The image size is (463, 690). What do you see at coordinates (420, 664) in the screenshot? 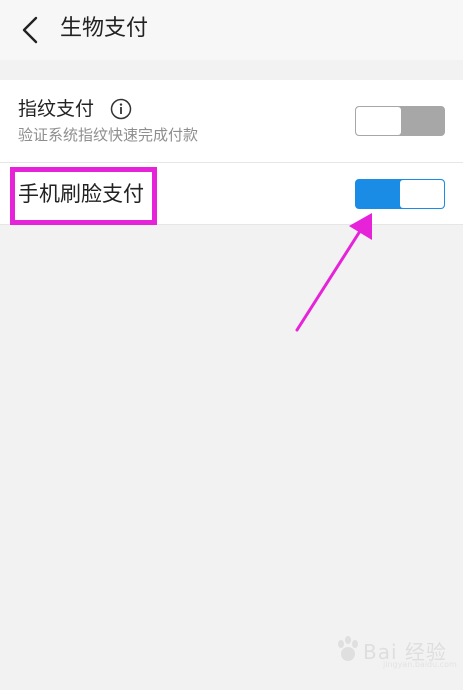
I see `watermark-url: jingyan.baidu.com` at bounding box center [420, 664].